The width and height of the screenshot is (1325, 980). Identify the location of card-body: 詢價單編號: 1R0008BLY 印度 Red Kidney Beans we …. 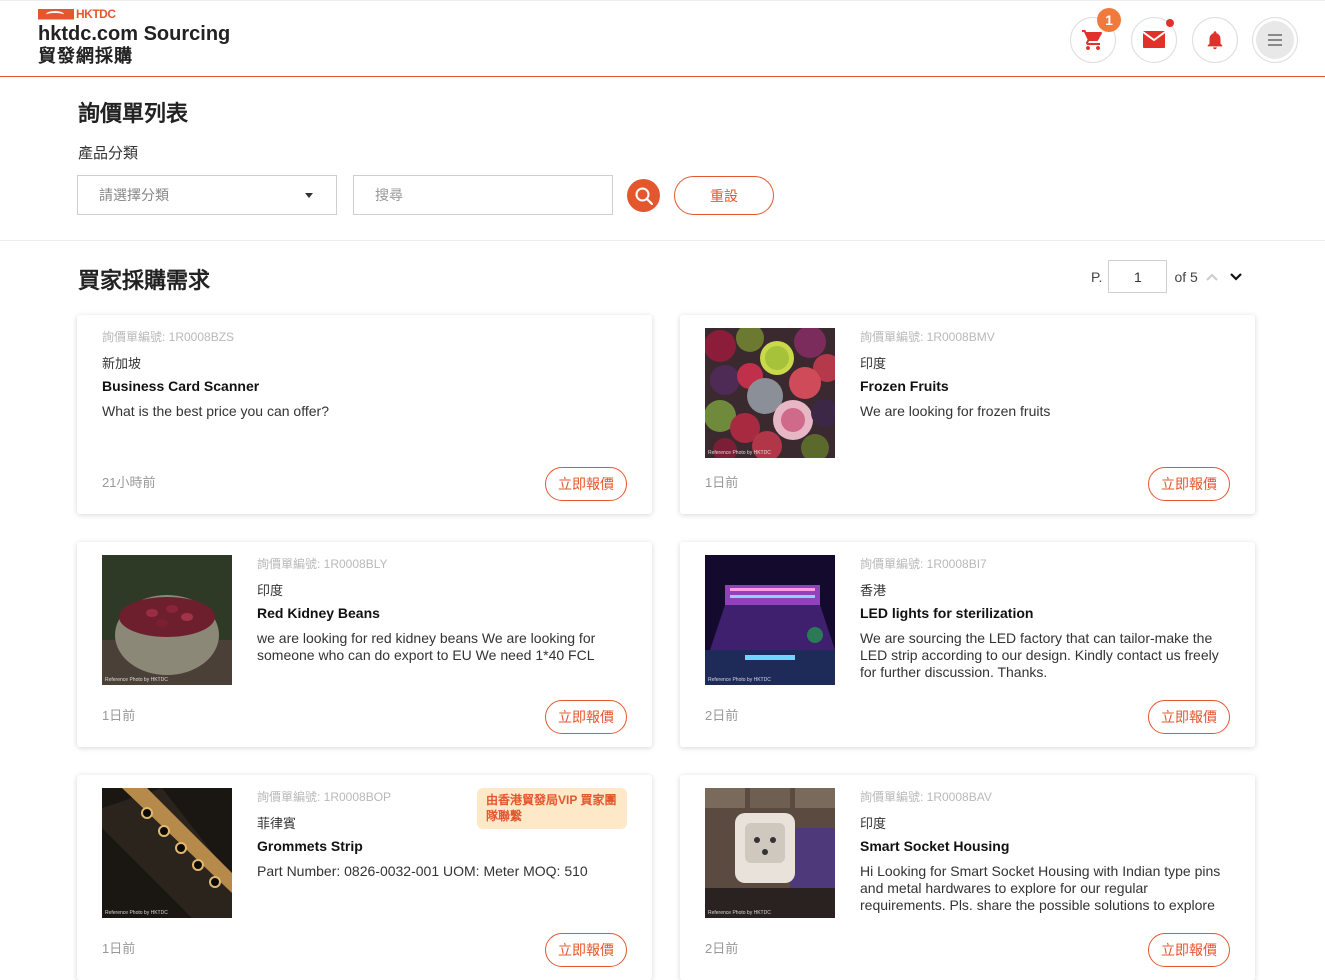
(442, 609).